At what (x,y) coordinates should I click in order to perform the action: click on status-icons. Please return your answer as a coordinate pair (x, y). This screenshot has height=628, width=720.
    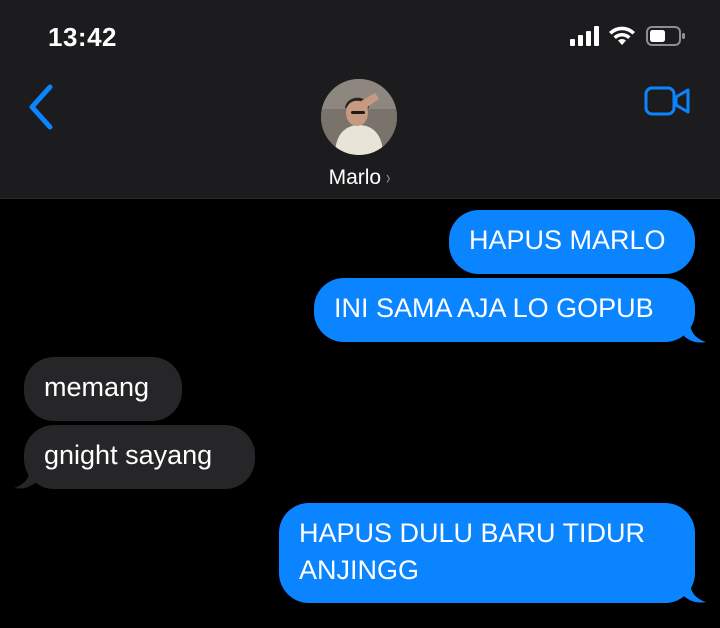
    Looking at the image, I should click on (628, 38).